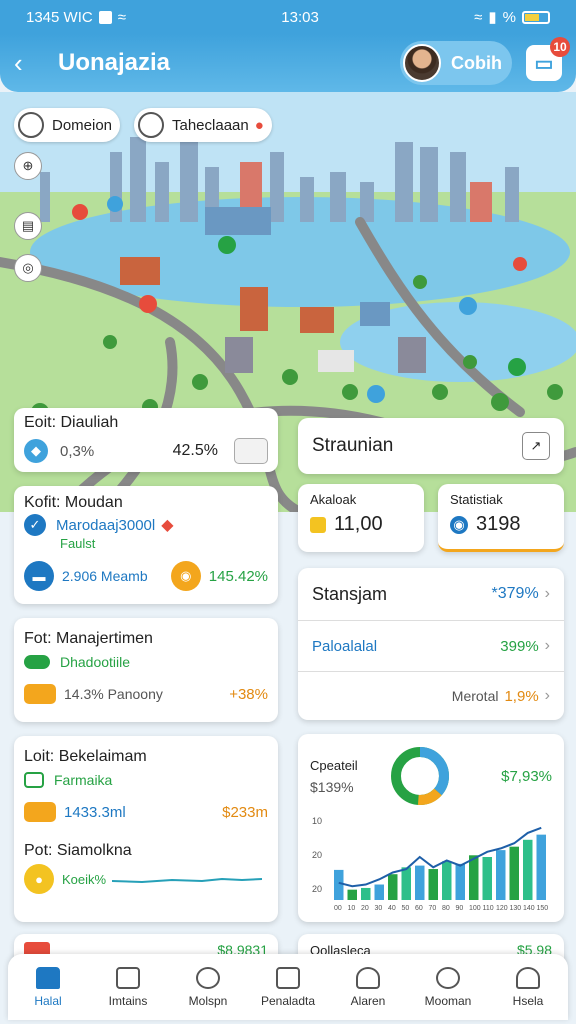 The width and height of the screenshot is (576, 1024). What do you see at coordinates (151, 125) in the screenshot?
I see `layers-icon` at bounding box center [151, 125].